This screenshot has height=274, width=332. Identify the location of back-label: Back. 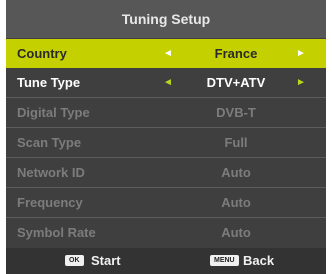
(258, 260).